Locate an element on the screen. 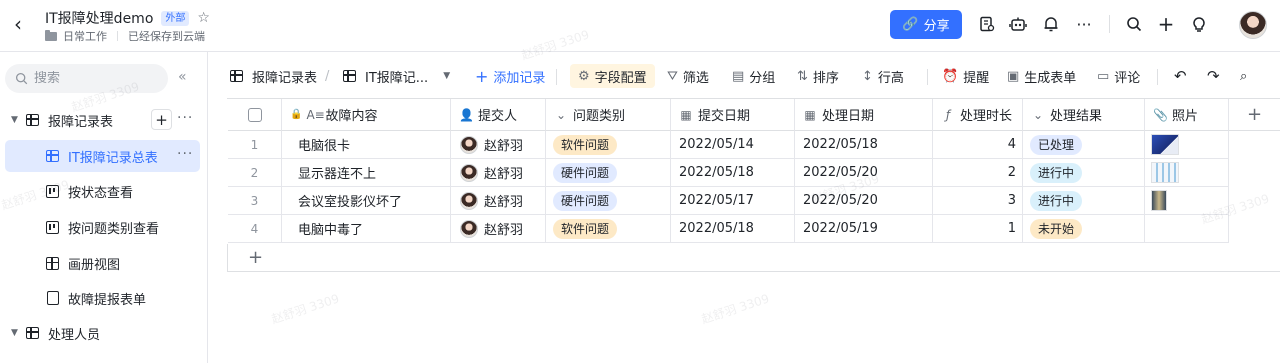 This screenshot has height=363, width=1280. view-switcher: IT报障记... ▼ is located at coordinates (396, 76).